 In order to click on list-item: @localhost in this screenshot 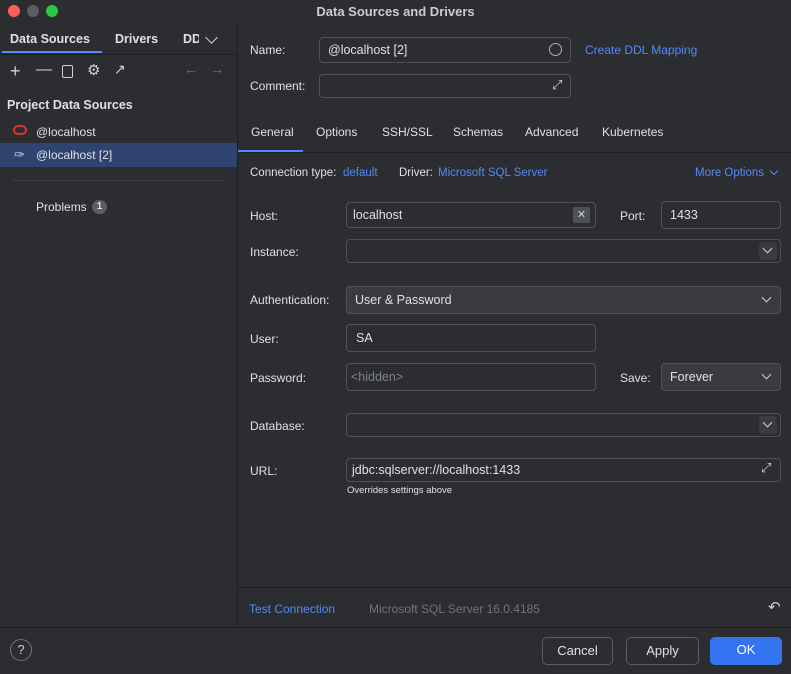, I will do `click(118, 132)`.